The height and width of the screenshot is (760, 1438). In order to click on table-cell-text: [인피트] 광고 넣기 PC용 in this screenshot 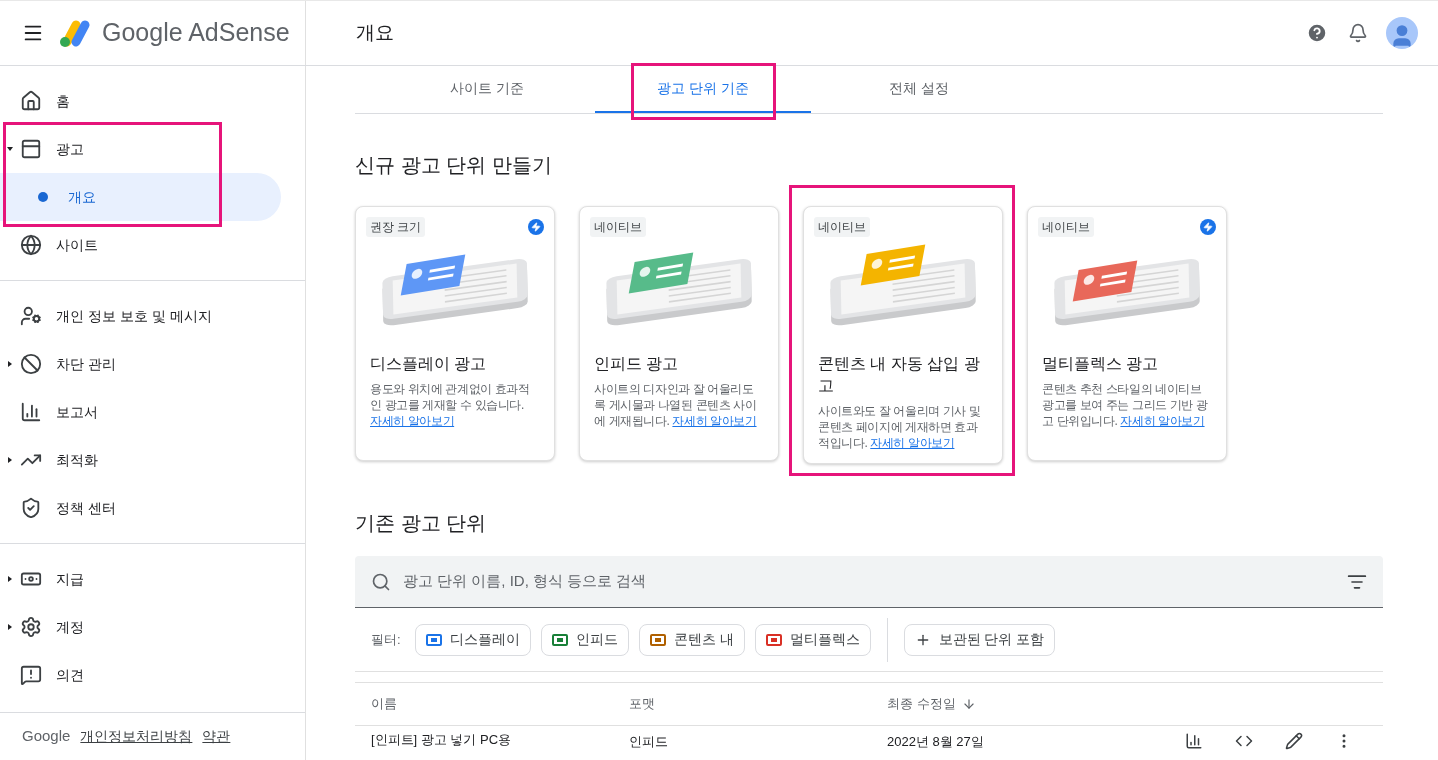, I will do `click(441, 740)`.